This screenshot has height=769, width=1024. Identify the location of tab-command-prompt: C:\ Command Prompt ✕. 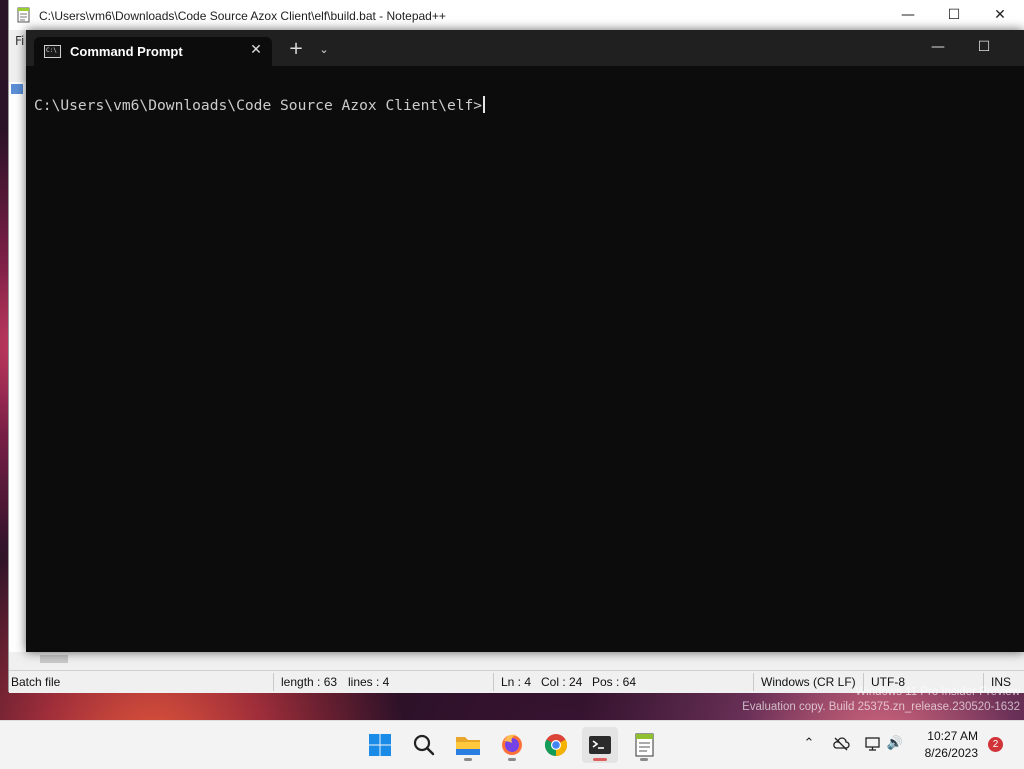
(153, 51).